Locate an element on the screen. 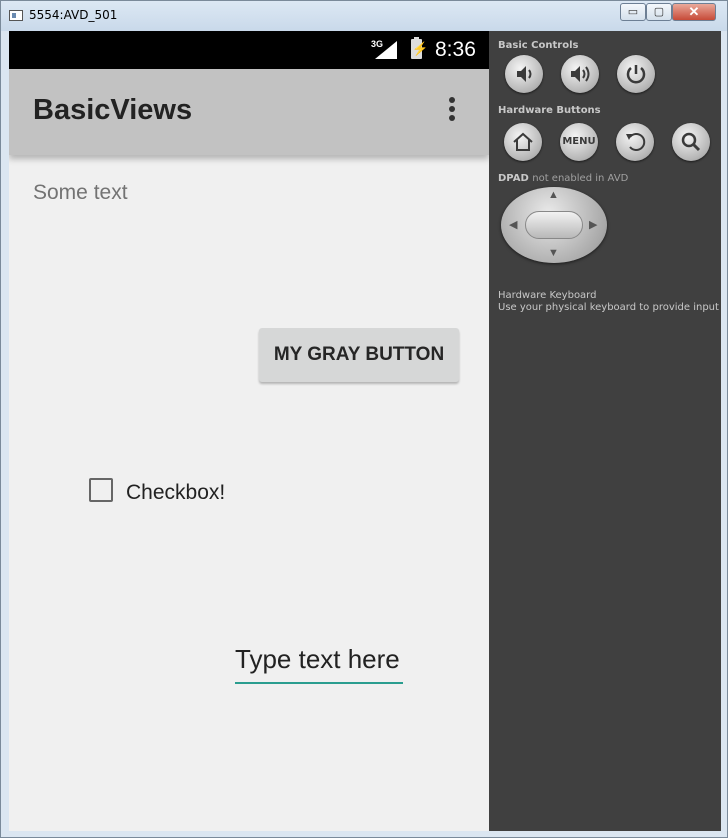 The height and width of the screenshot is (838, 728). close-button: ✕ is located at coordinates (694, 12).